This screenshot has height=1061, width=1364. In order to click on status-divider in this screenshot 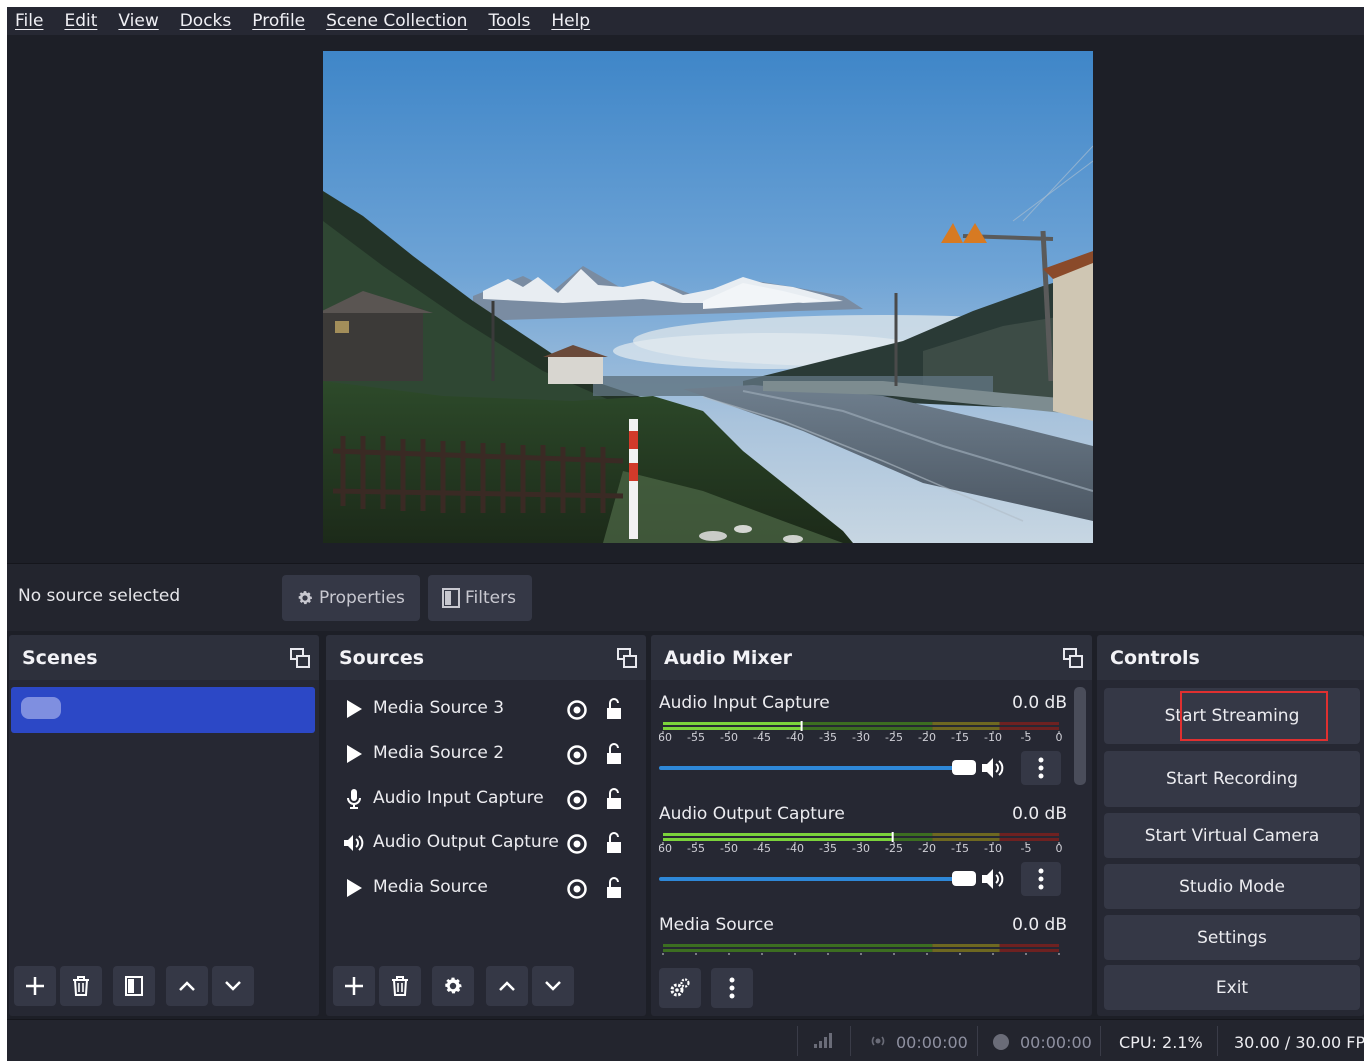, I will do `click(797, 1041)`.